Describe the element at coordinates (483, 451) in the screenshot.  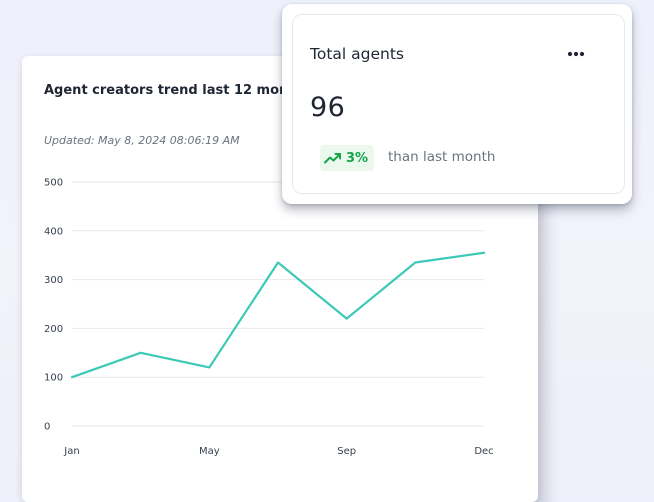
I see `x-tick-label: Dec` at that location.